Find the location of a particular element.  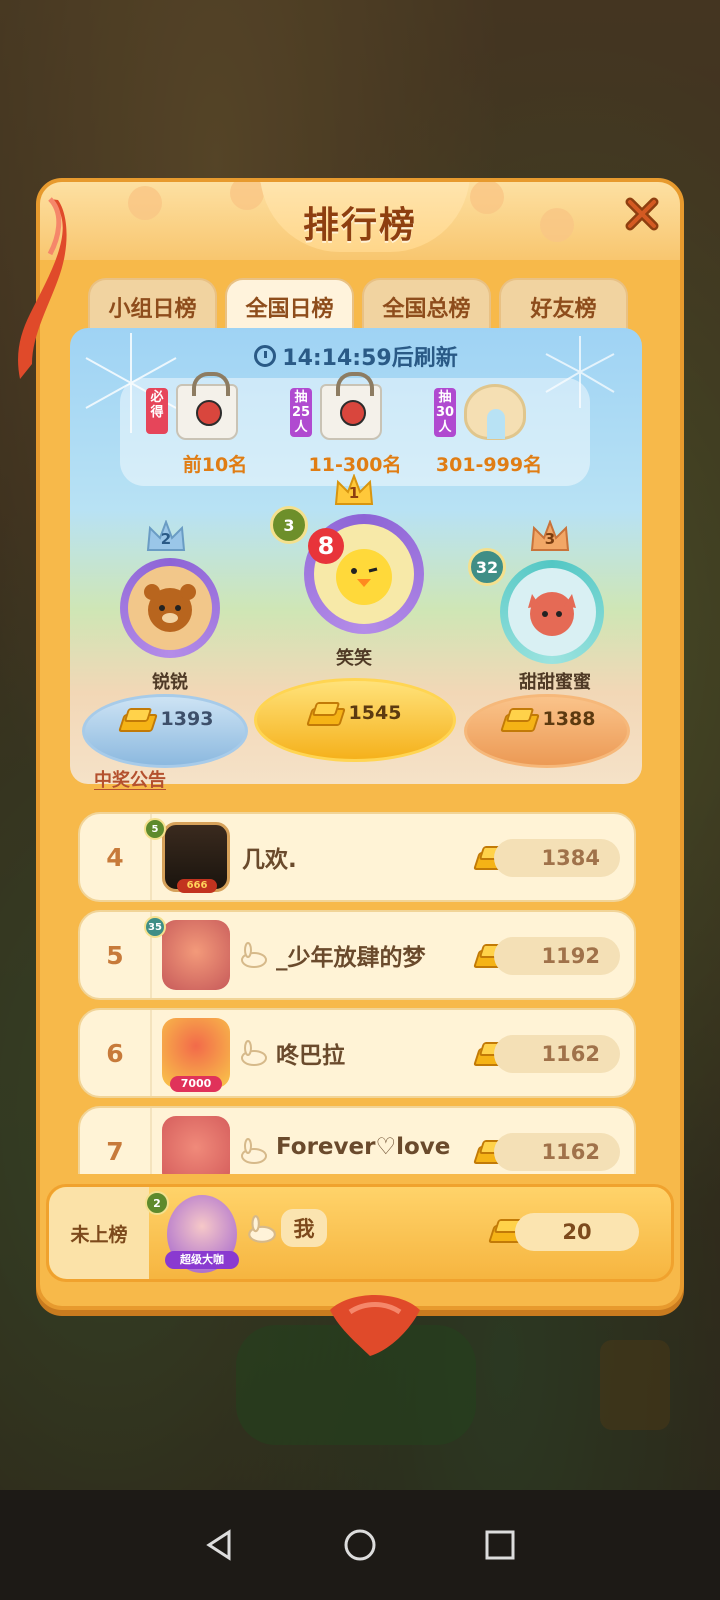

player-score: 1192 is located at coordinates (557, 956).